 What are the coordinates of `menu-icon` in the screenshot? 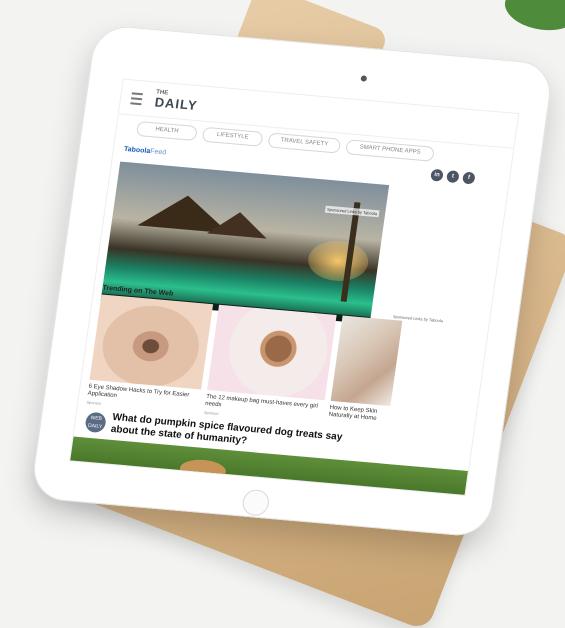 It's located at (136, 99).